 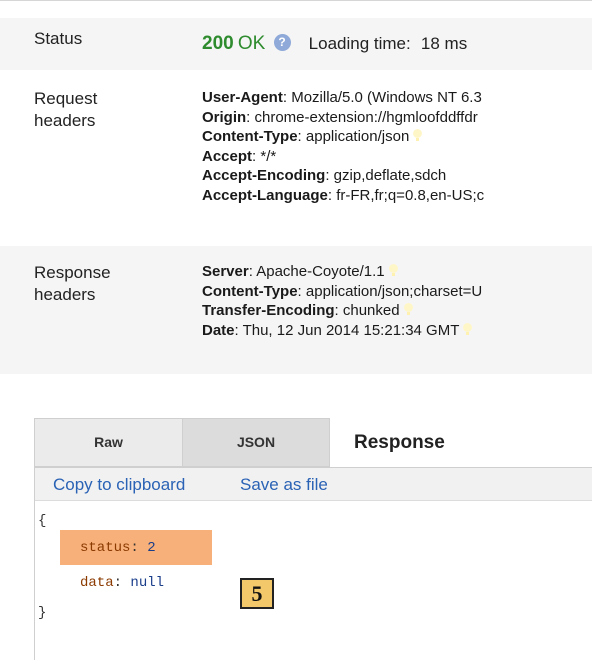 What do you see at coordinates (42, 613) in the screenshot?
I see `json-close-brace: }` at bounding box center [42, 613].